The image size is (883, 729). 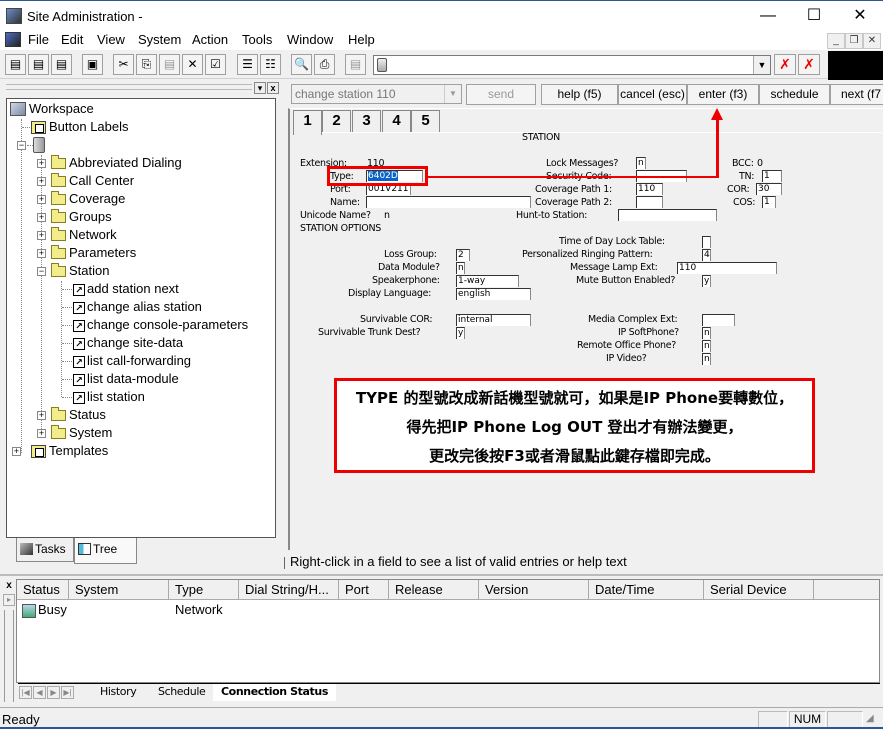 What do you see at coordinates (706, 359) in the screenshot?
I see `ip-video-field: n` at bounding box center [706, 359].